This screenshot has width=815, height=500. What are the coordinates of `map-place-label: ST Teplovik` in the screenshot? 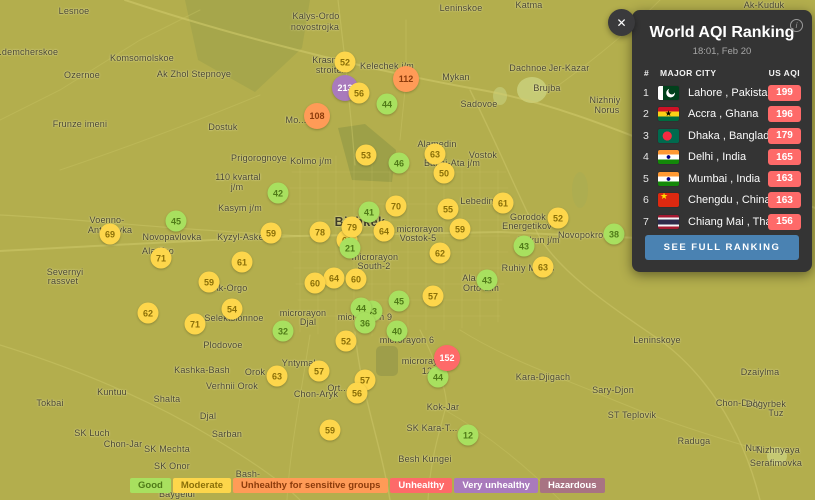 It's located at (632, 415).